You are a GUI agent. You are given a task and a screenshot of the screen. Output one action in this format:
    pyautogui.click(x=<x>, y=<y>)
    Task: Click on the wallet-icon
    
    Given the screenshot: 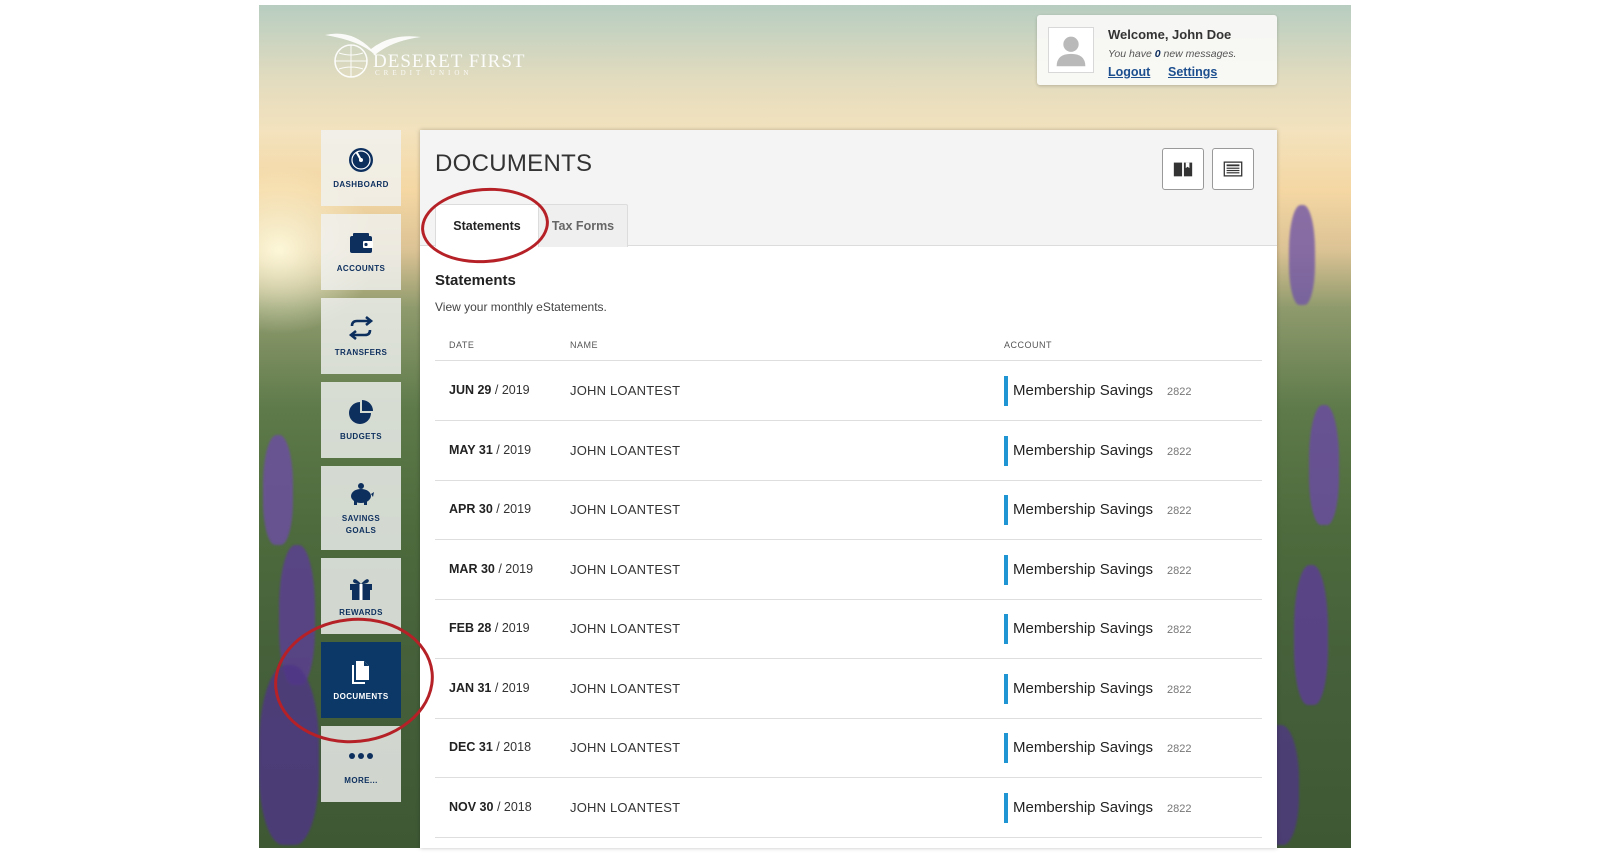 What is the action you would take?
    pyautogui.click(x=361, y=242)
    